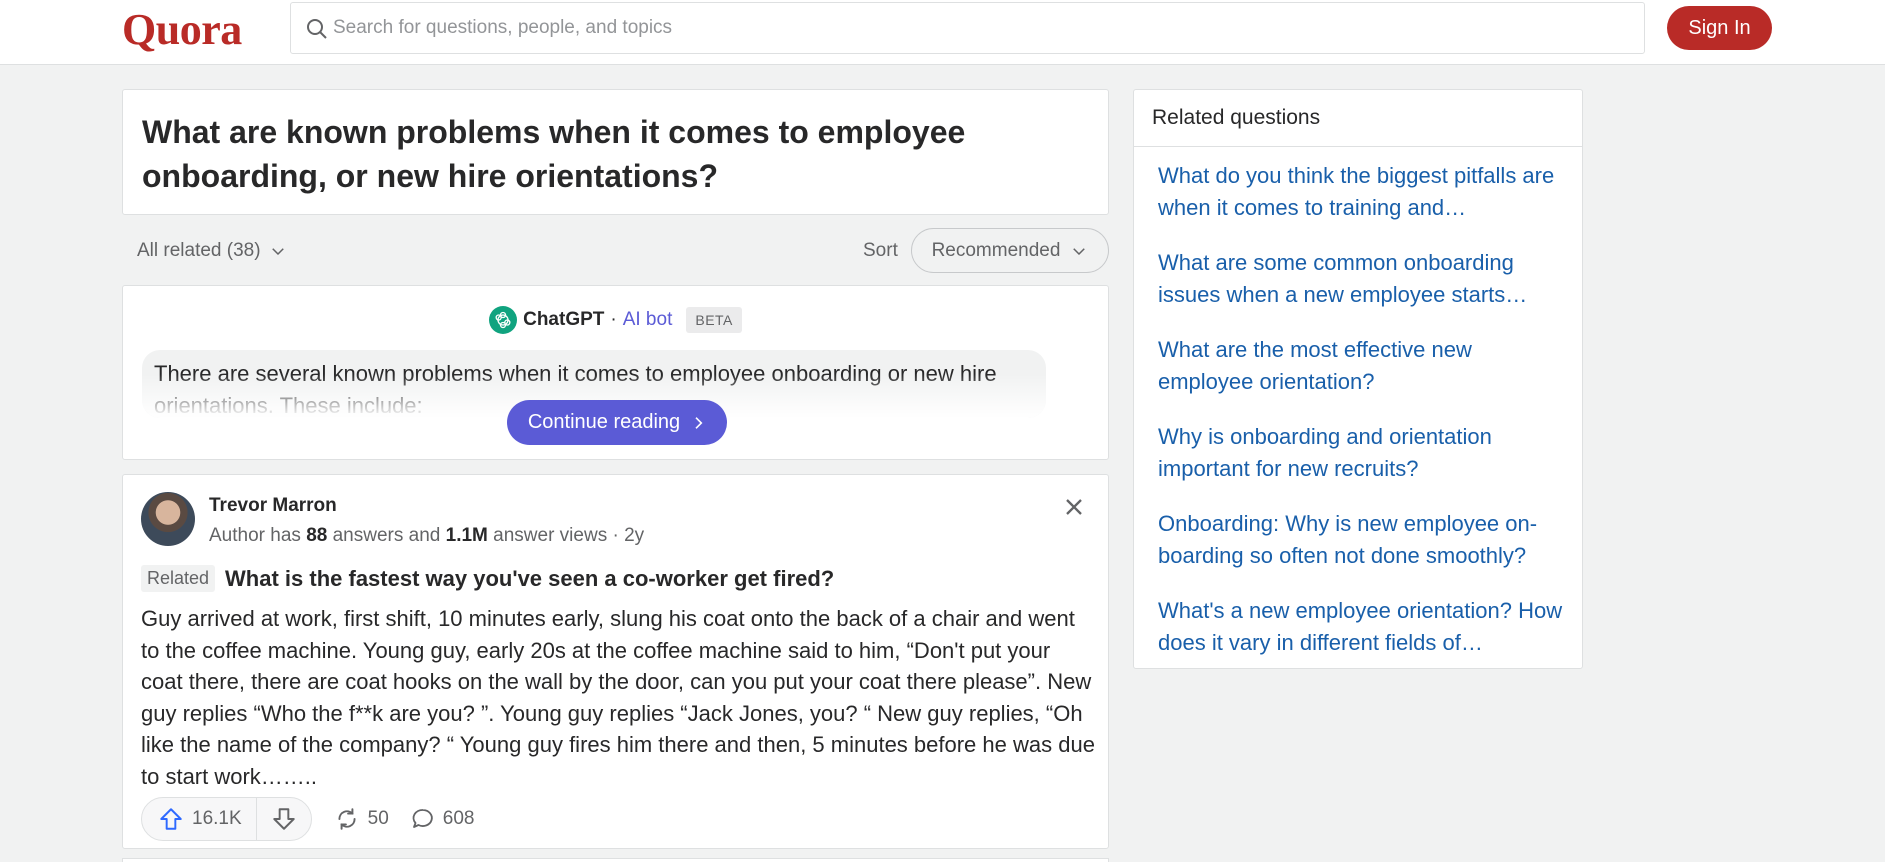  I want to click on ai-answer-header: ChatGPT · AI bot BETA, so click(615, 320).